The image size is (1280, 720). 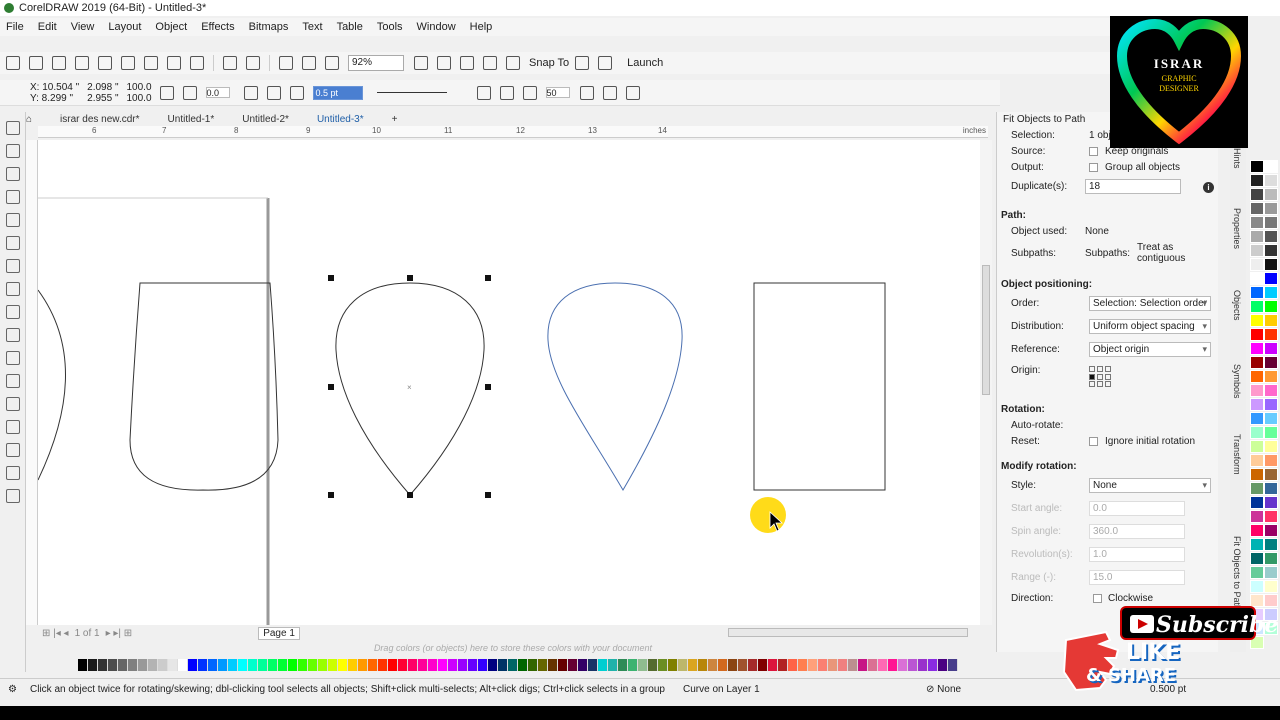 I want to click on home-tab-icon: ⌂, so click(x=29, y=119).